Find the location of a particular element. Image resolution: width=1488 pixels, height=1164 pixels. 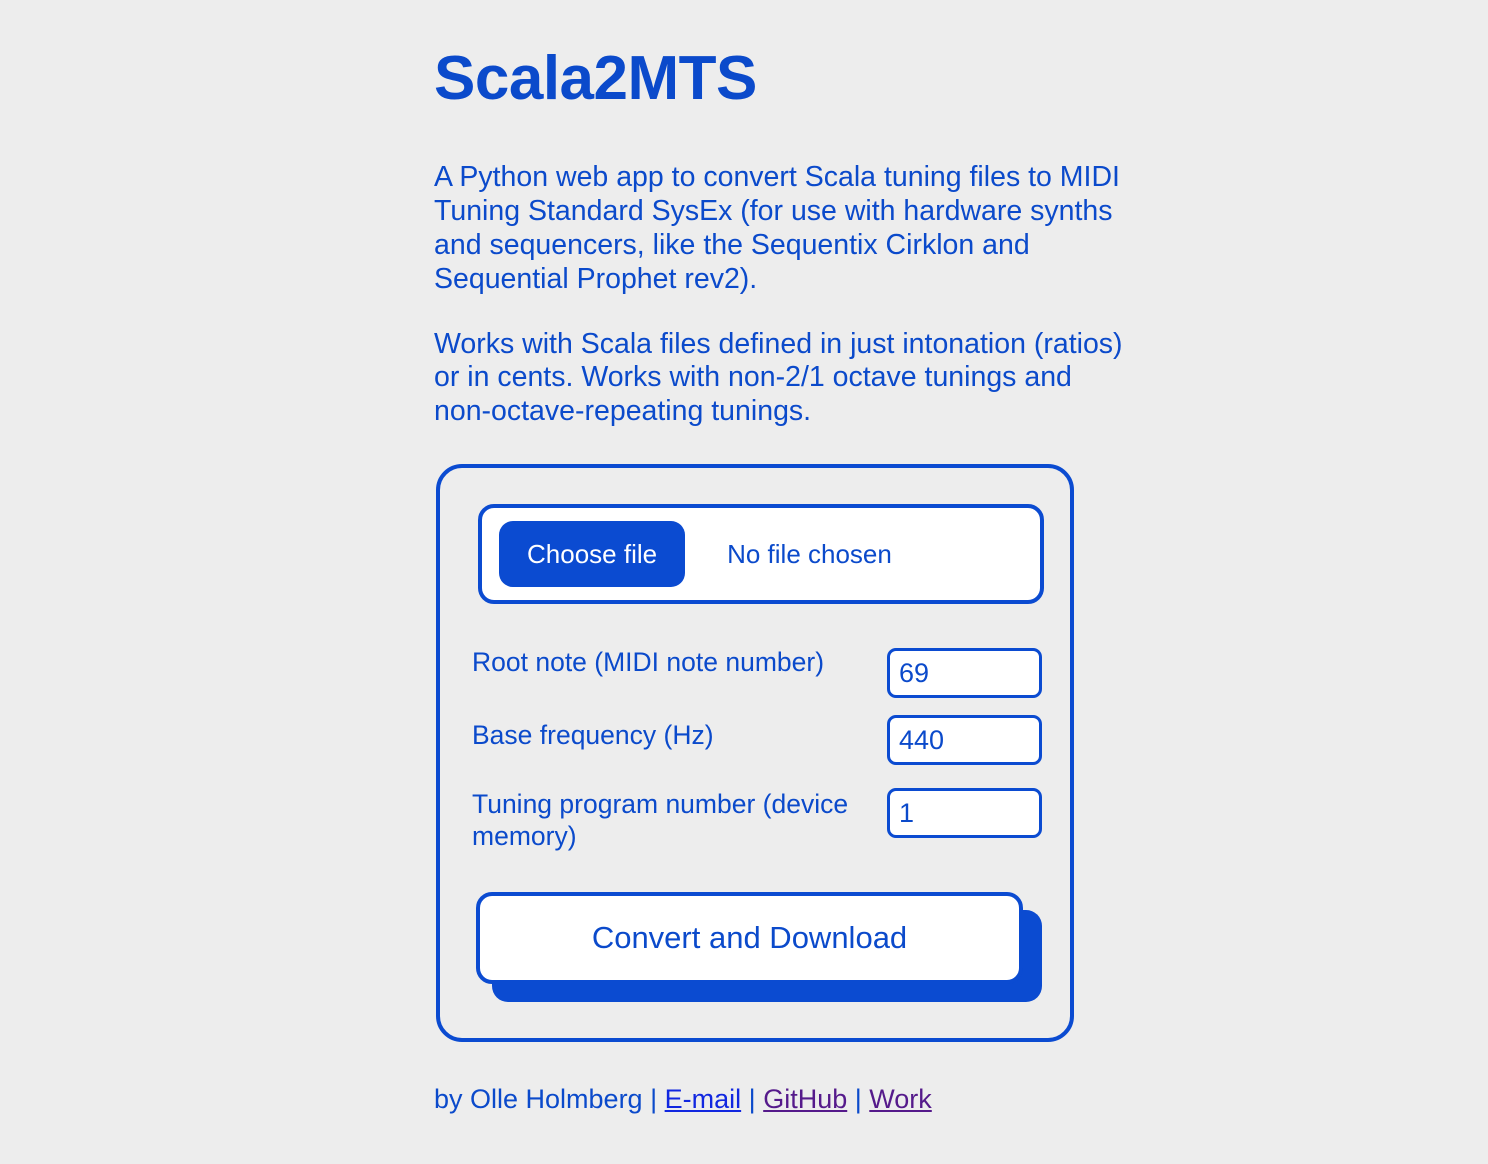

base-frequency-input is located at coordinates (964, 740).